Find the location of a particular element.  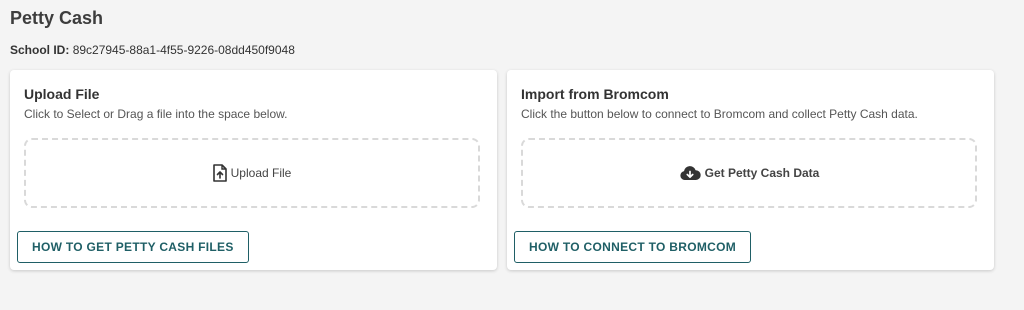

file-upload-icon is located at coordinates (219, 173).